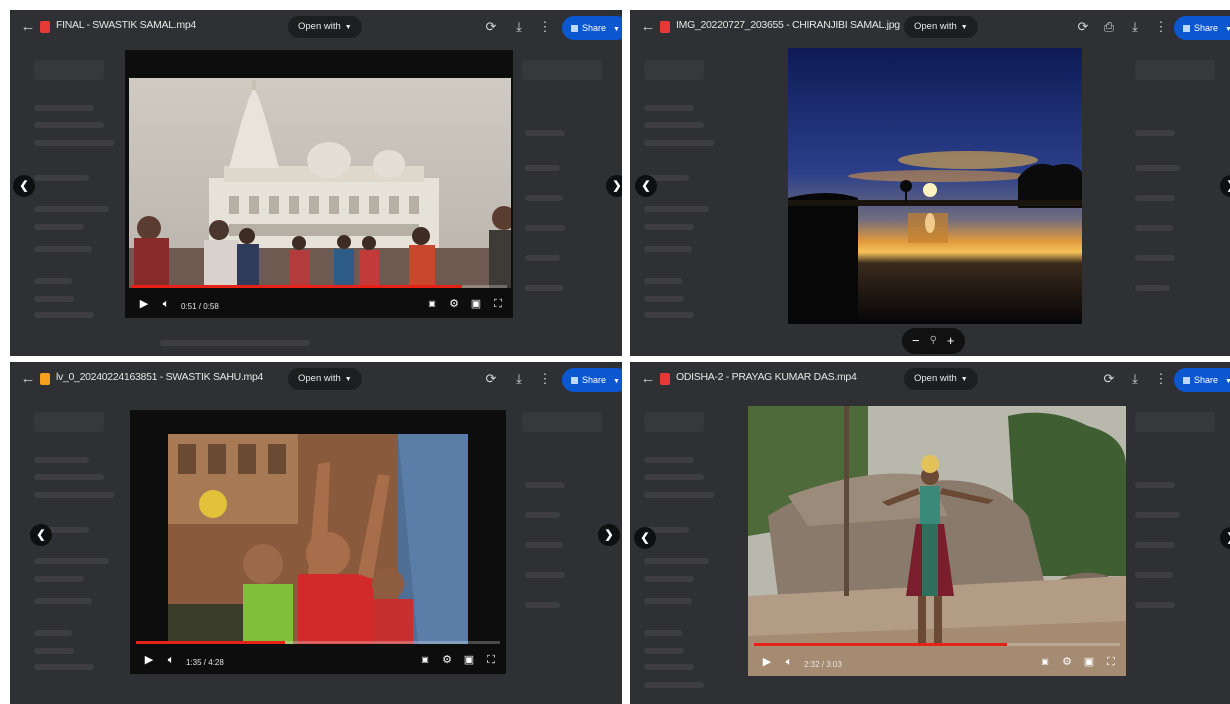 The image size is (1230, 704). Describe the element at coordinates (1109, 27) in the screenshot. I see `print-icon: ⎙` at that location.